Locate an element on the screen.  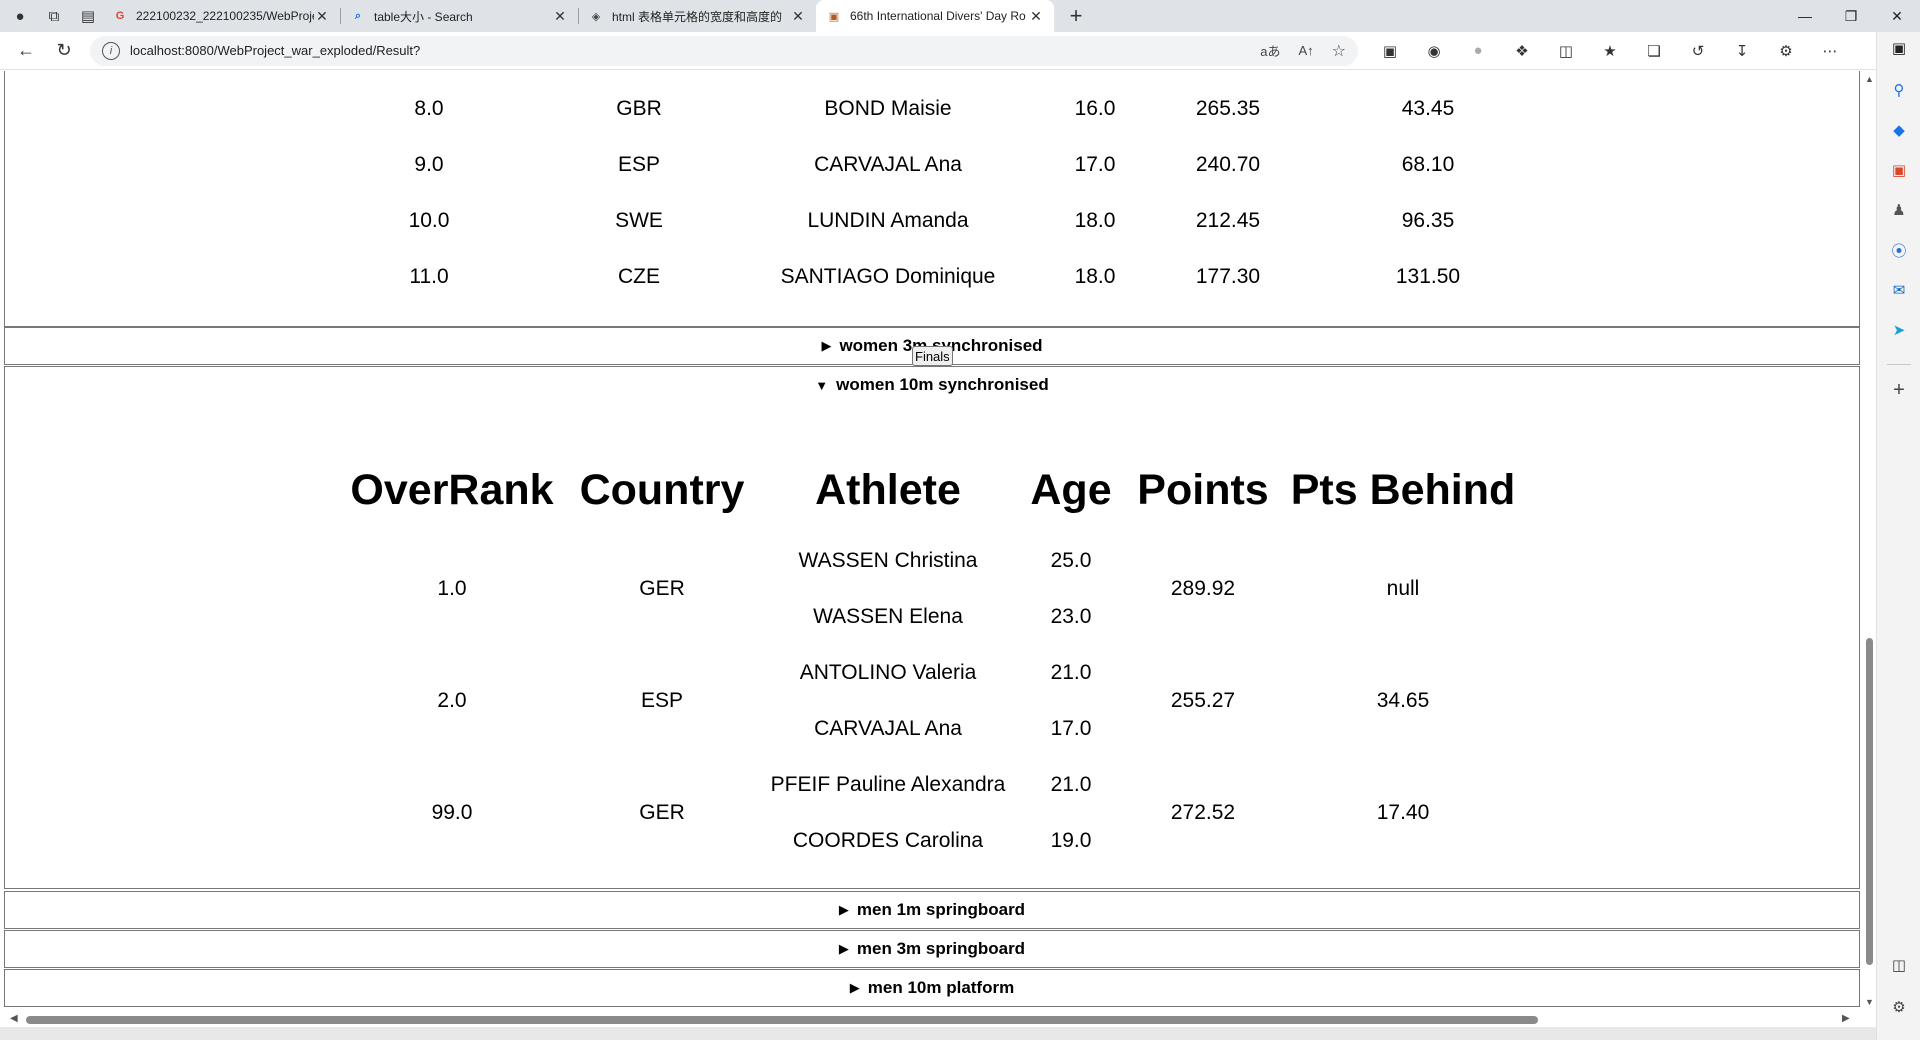
horizontal-scrollbar: ◀ ▶ is located at coordinates (931, 1019).